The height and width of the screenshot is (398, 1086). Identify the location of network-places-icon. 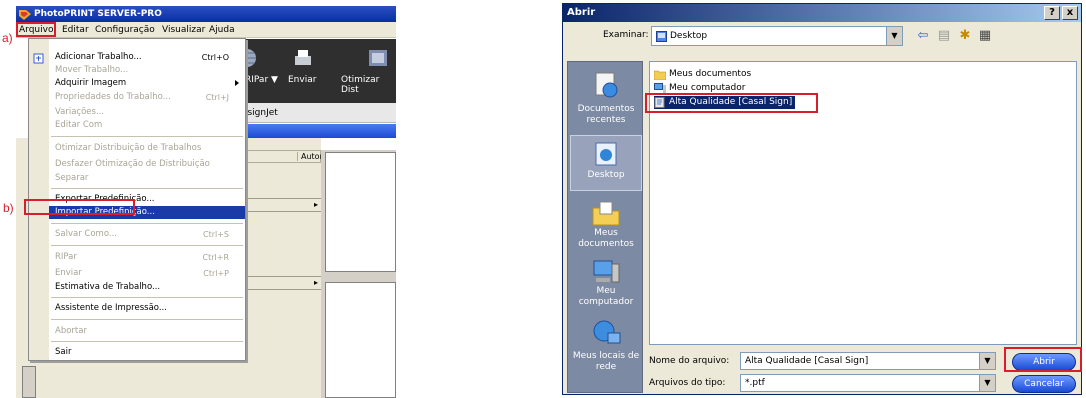
(607, 332).